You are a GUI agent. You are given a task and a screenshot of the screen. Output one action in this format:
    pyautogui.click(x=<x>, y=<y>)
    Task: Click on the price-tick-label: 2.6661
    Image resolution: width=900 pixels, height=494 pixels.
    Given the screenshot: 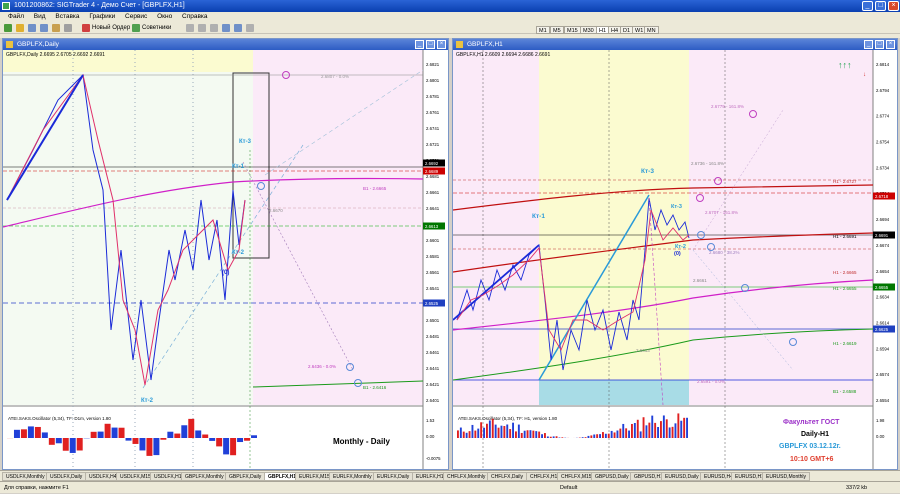 What is the action you would take?
    pyautogui.click(x=433, y=192)
    